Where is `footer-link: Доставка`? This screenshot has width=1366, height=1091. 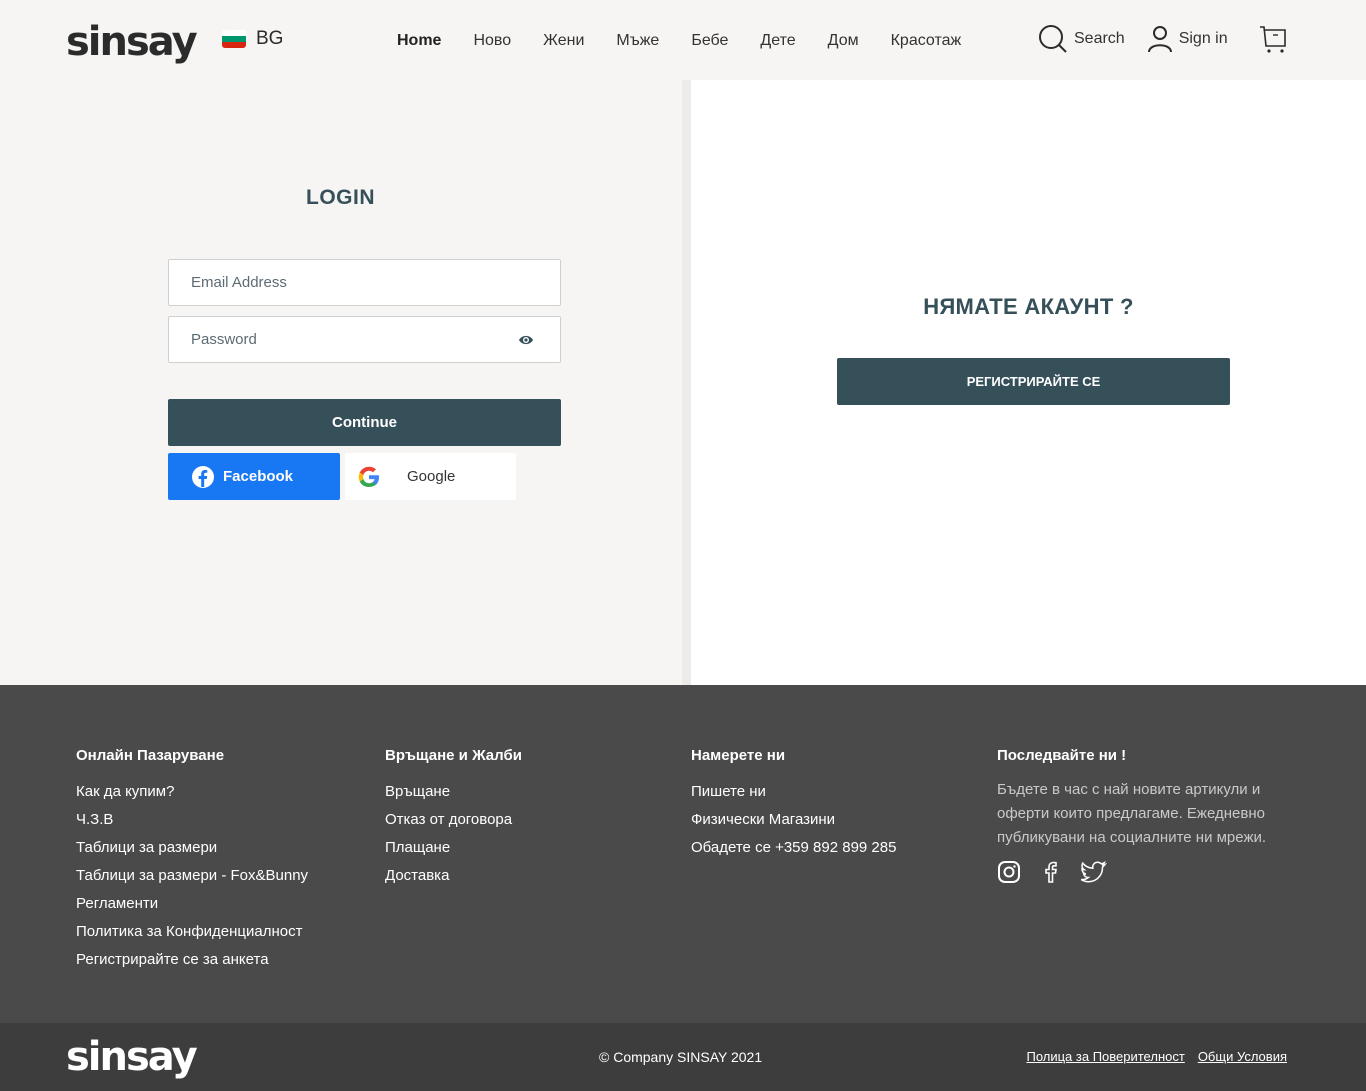 footer-link: Доставка is located at coordinates (453, 876).